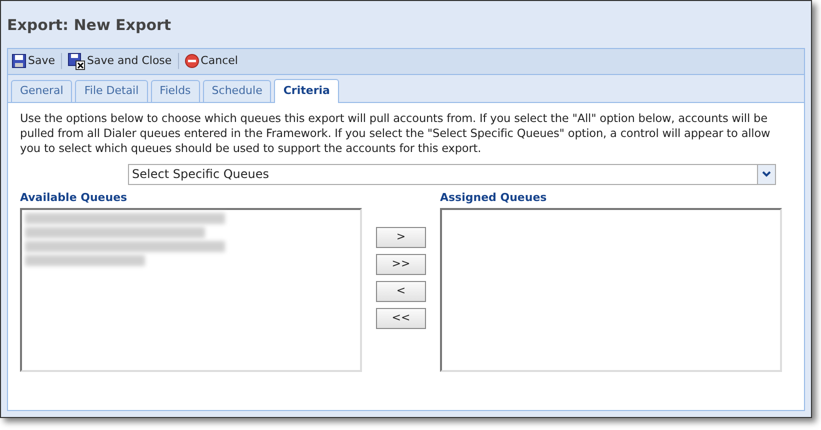 The height and width of the screenshot is (430, 821). I want to click on tab: Fields, so click(175, 91).